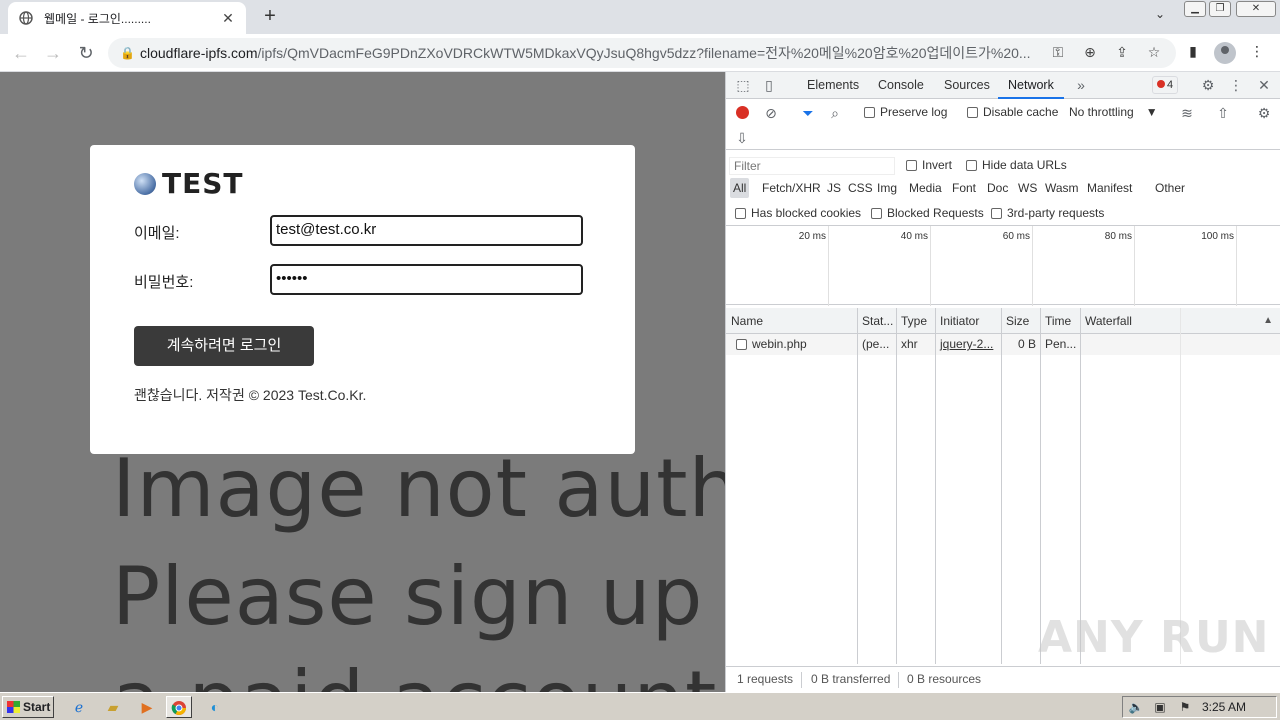 Image resolution: width=1280 pixels, height=722 pixels. I want to click on type-filter-fetch-xhr: Fetch/XHR, so click(791, 188).